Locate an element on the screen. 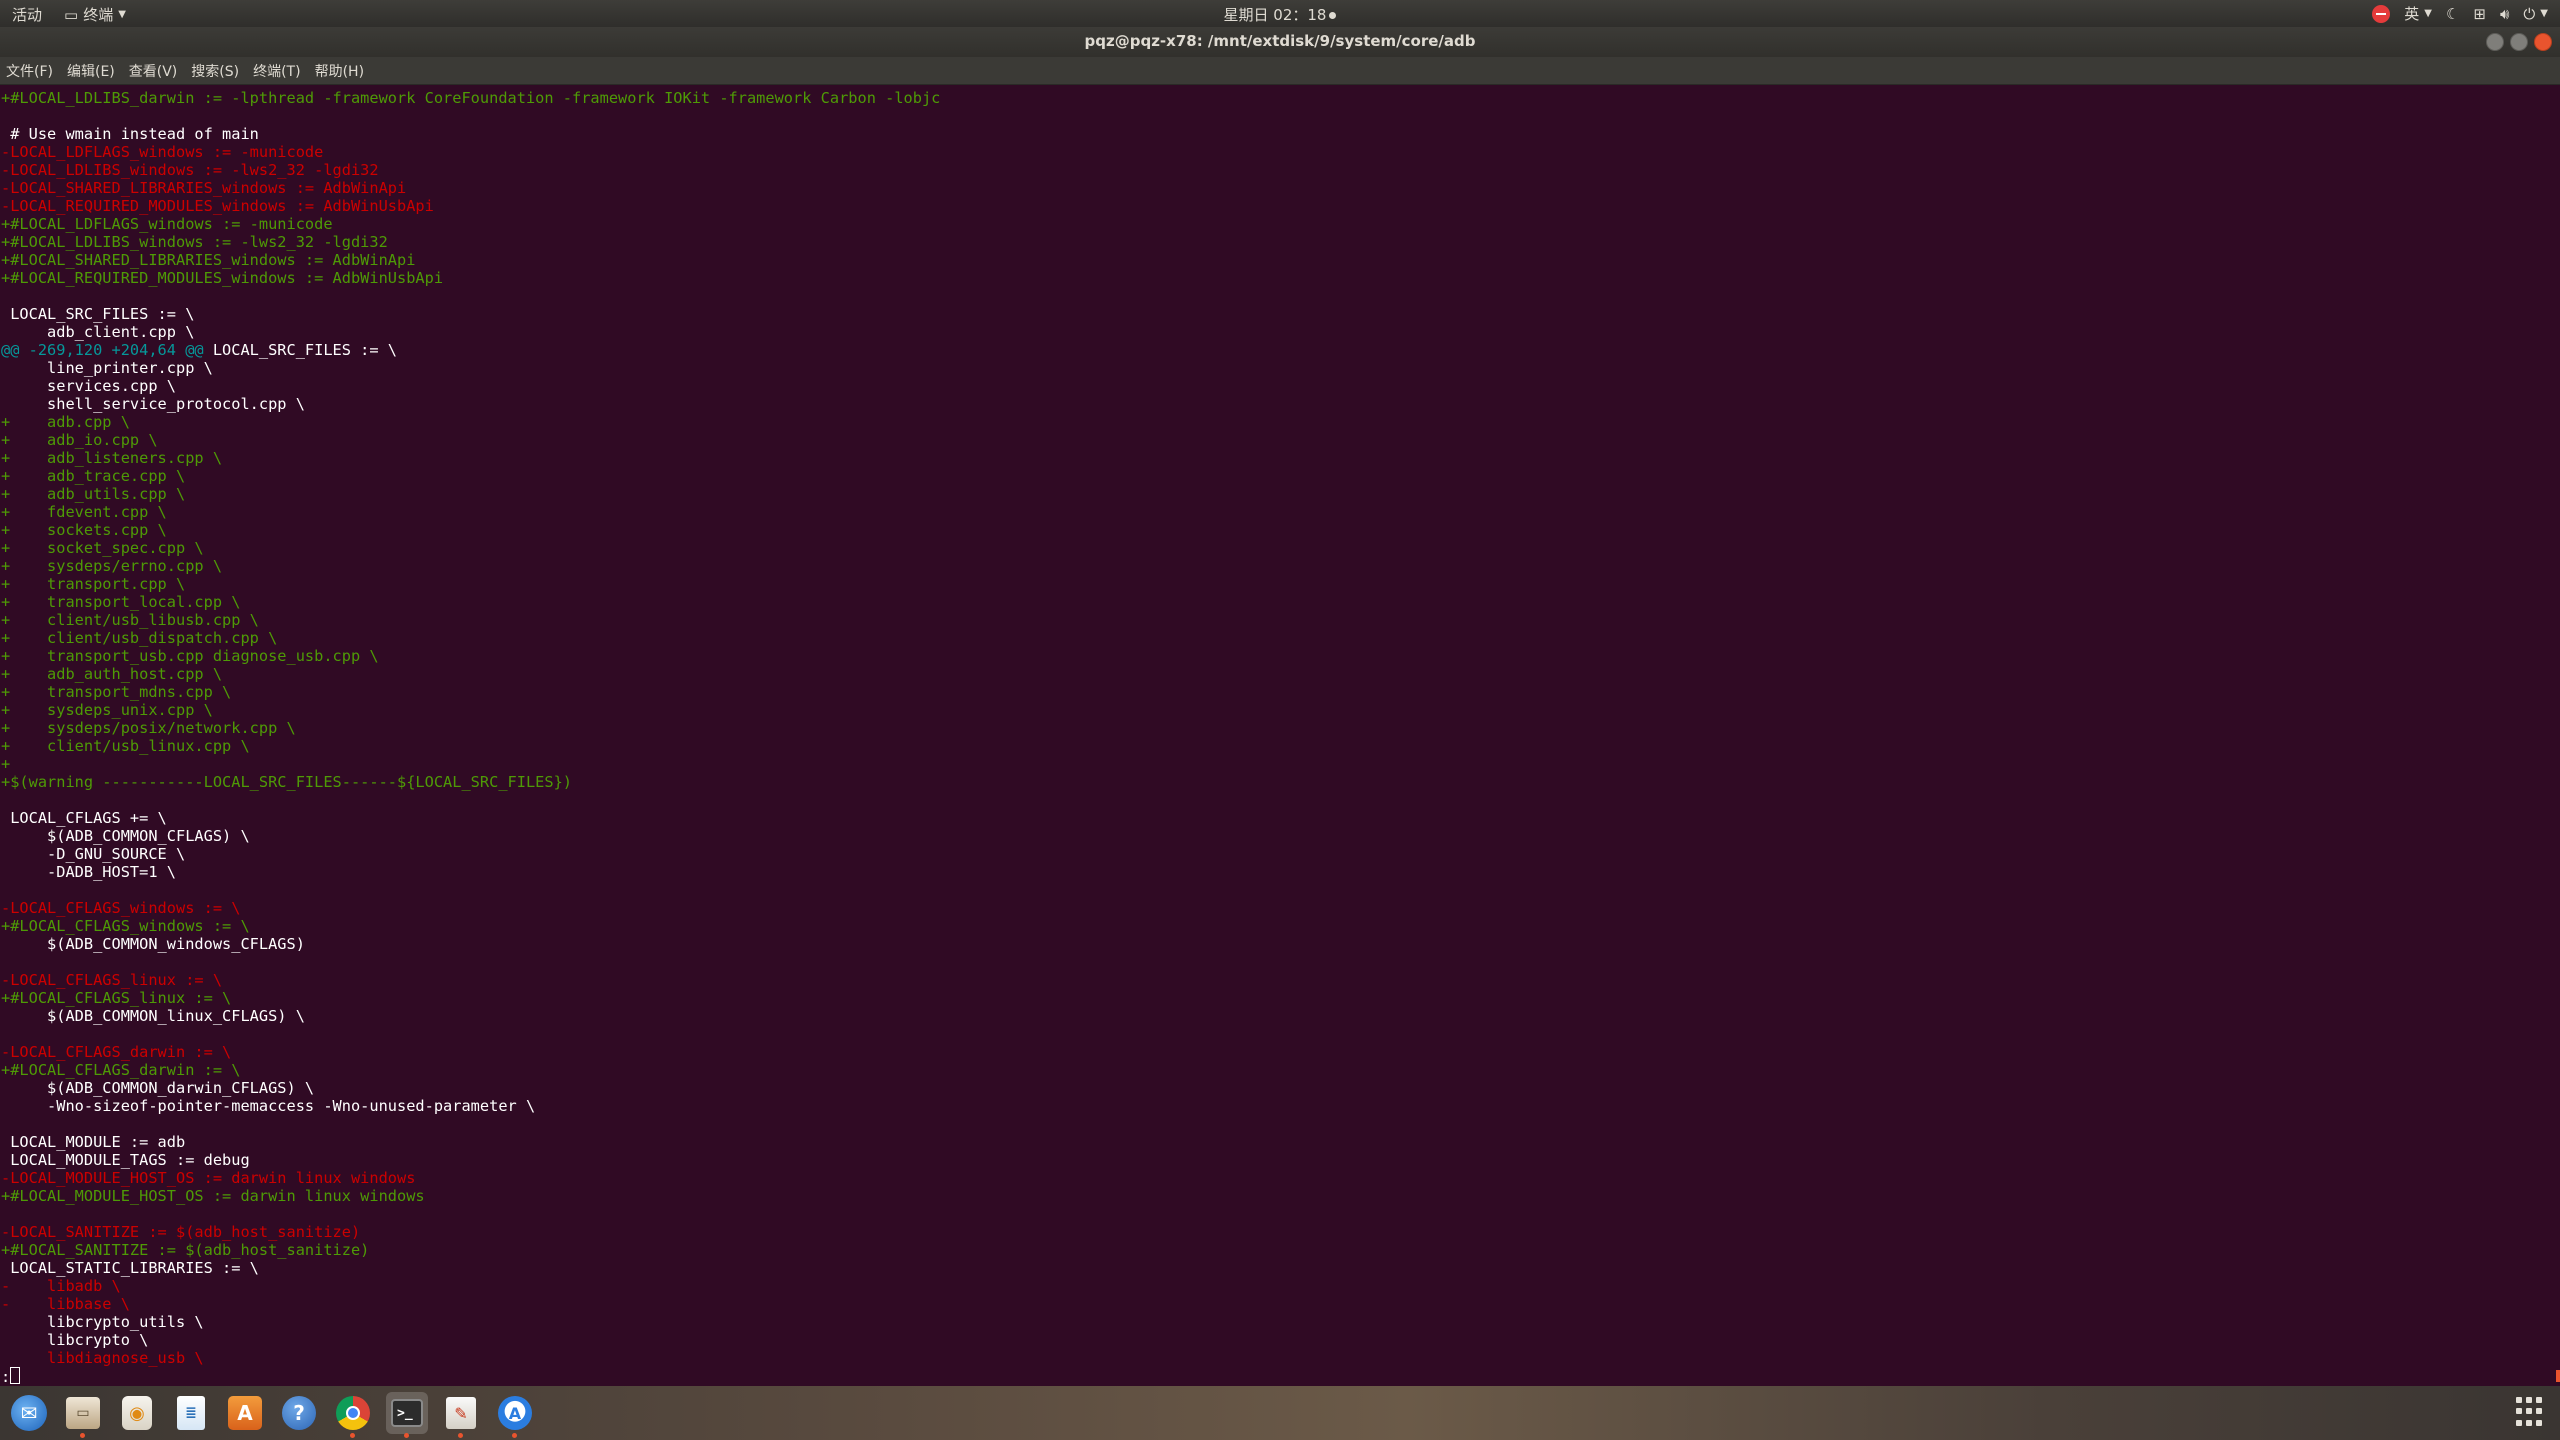 The width and height of the screenshot is (2560, 1440). terminal-line-text: + client/usb_linux.cpp \ is located at coordinates (125, 746).